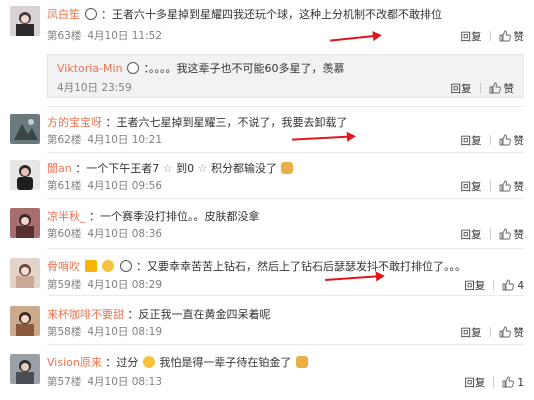 The width and height of the screenshot is (534, 400). What do you see at coordinates (301, 266) in the screenshot?
I see `comment-text: ：又要幸幸苦苦上钻石，然后上了钻石后瑟瑟发抖不敢打排位了。。。` at bounding box center [301, 266].